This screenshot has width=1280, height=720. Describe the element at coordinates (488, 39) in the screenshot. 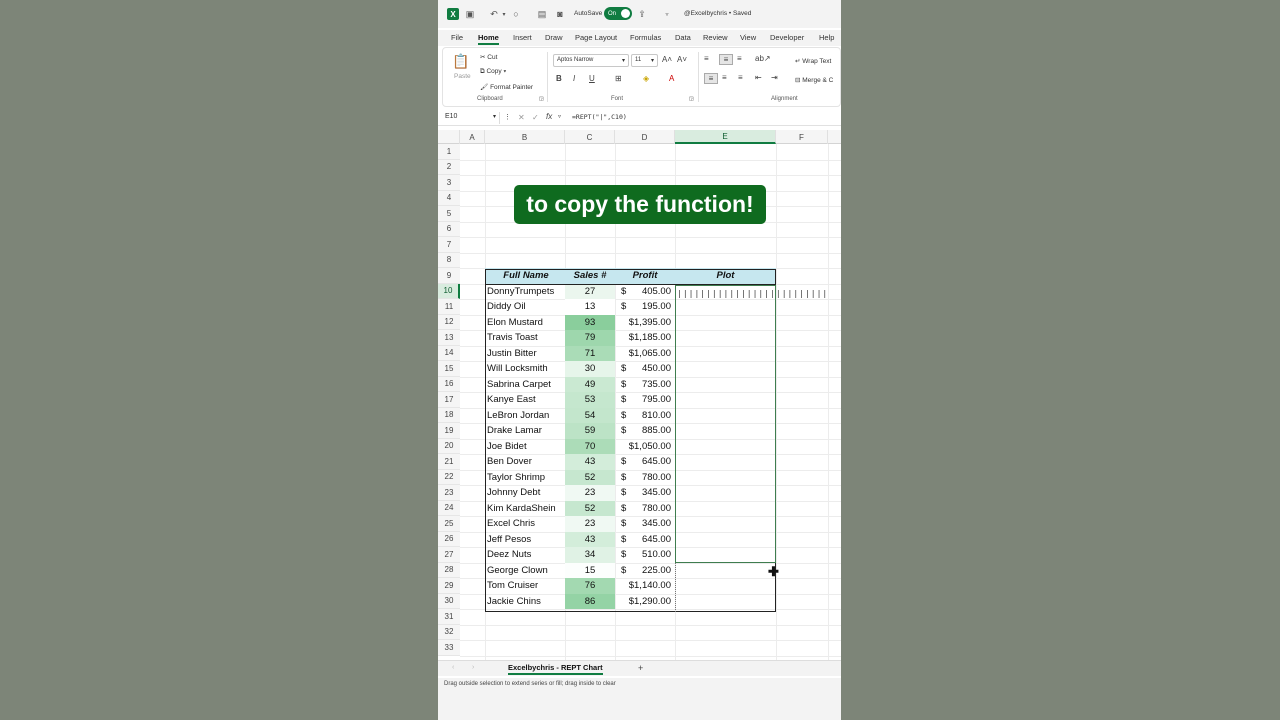

I see `tab-home: Home` at that location.